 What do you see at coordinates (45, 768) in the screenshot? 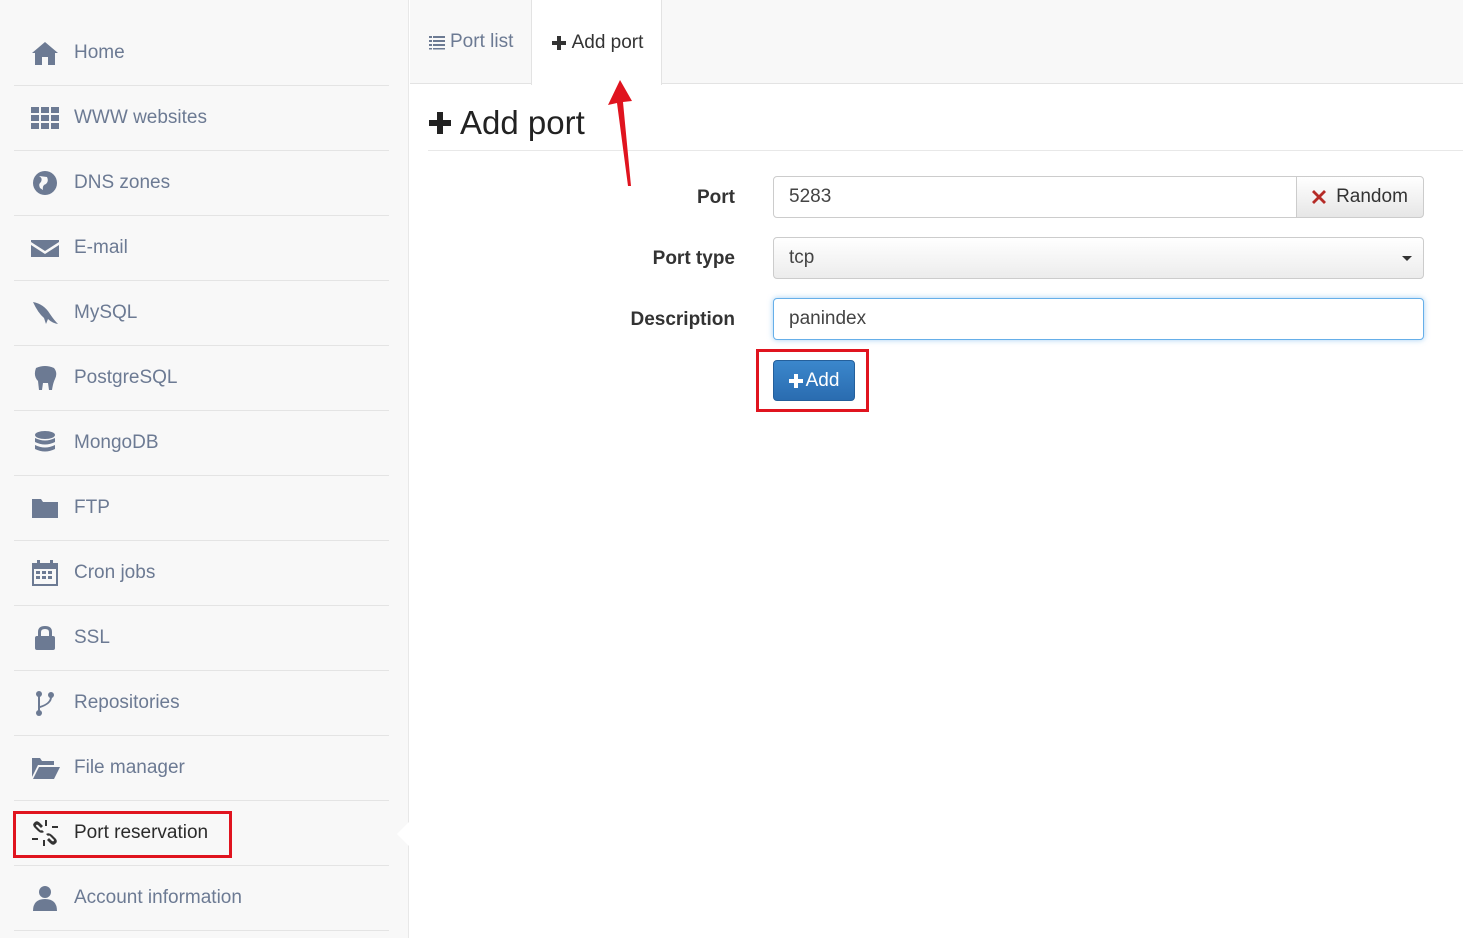
I see `folder-open-icon` at bounding box center [45, 768].